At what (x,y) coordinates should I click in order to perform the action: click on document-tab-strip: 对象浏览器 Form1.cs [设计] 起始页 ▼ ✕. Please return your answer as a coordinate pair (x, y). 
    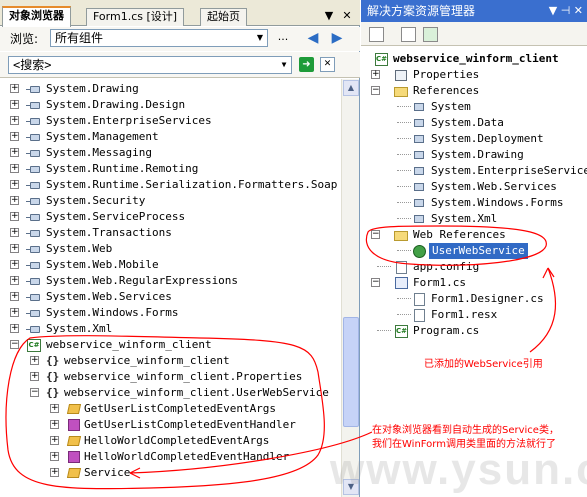
    Looking at the image, I should click on (180, 13).